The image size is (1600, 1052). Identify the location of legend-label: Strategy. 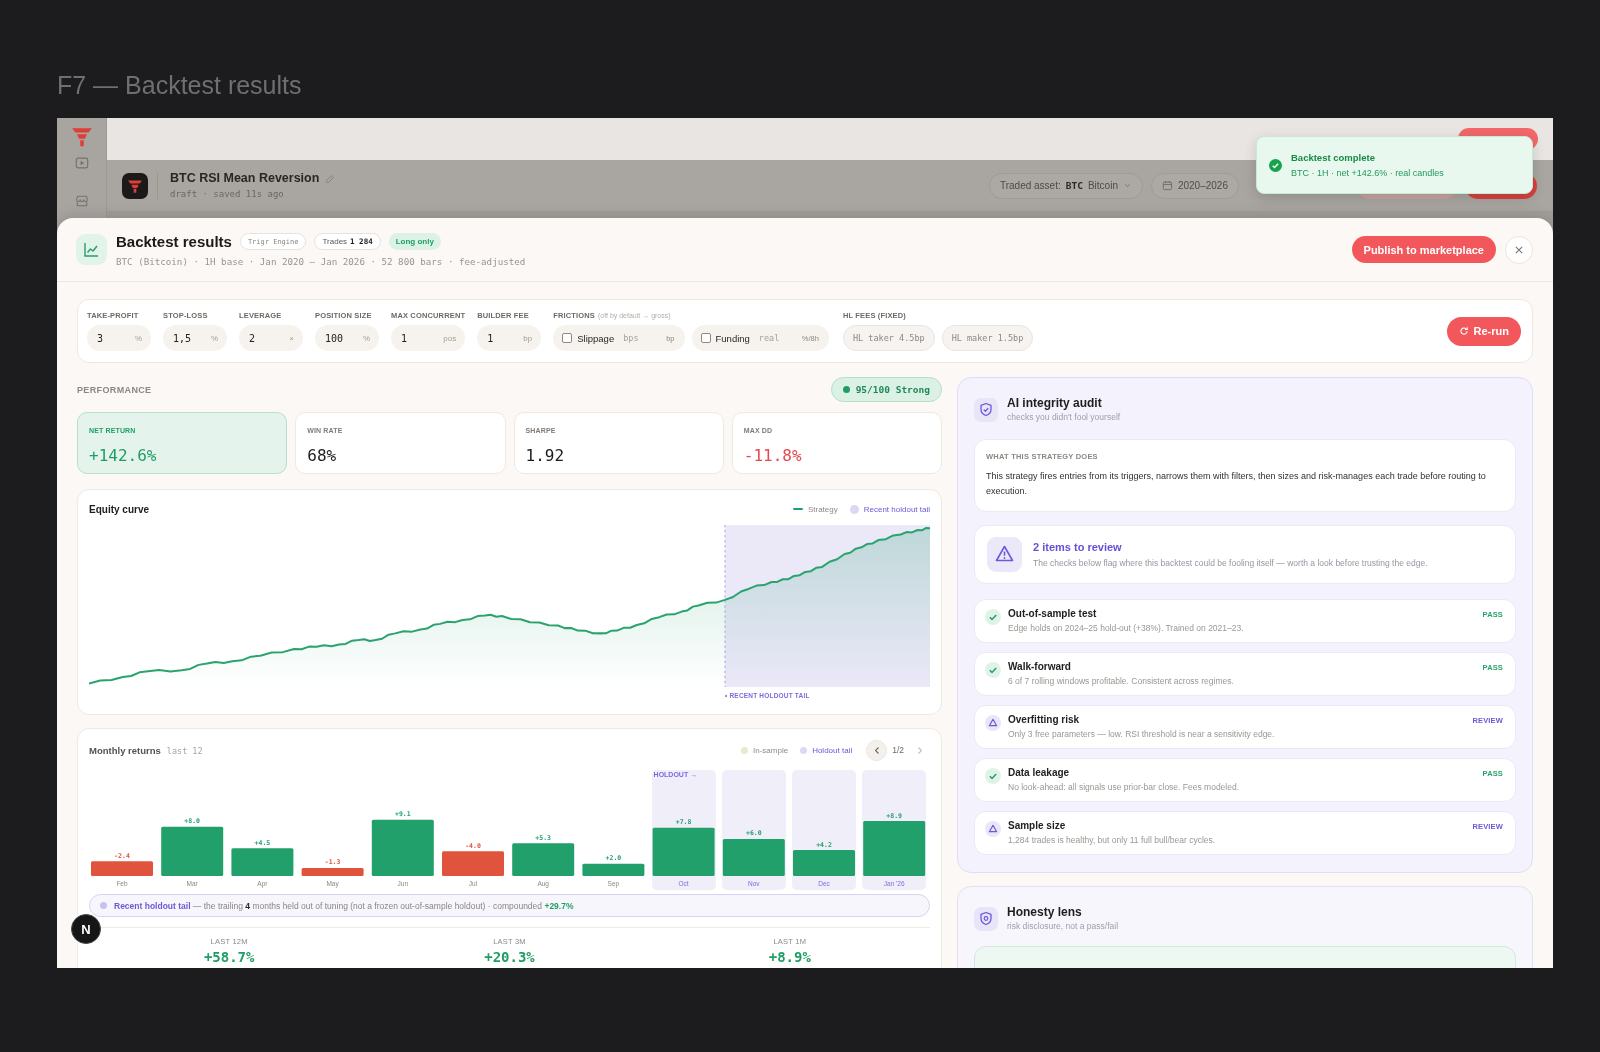
(822, 509).